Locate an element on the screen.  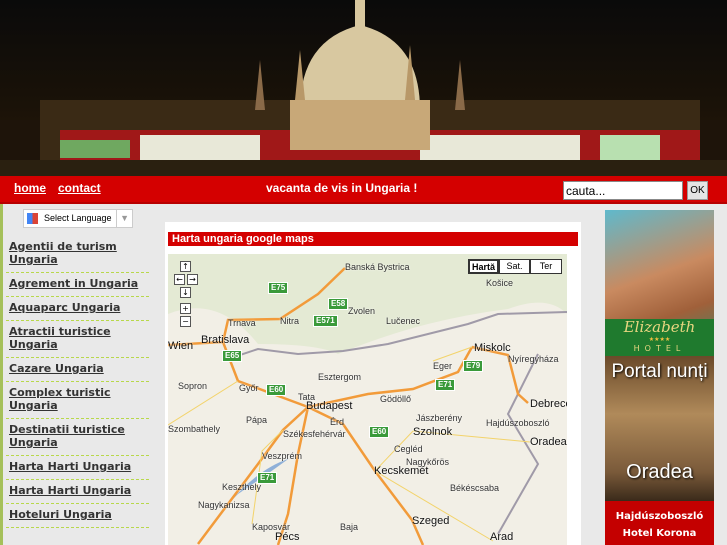
ad-portal-nunti: Portal nunți Oradea is located at coordinates (659, 428).